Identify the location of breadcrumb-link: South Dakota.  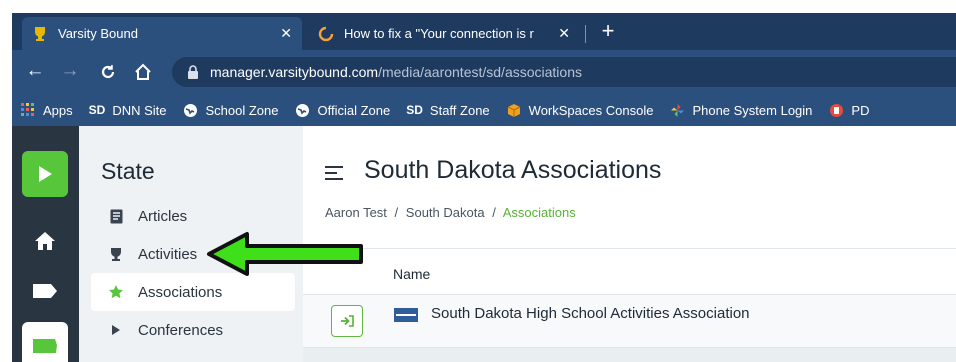
(445, 212).